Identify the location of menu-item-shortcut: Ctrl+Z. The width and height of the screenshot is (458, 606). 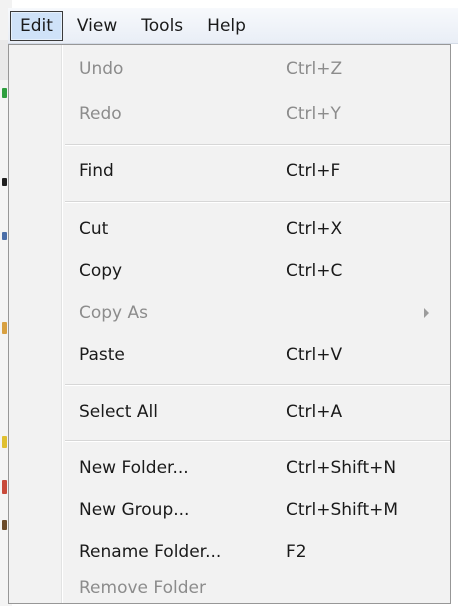
(314, 69).